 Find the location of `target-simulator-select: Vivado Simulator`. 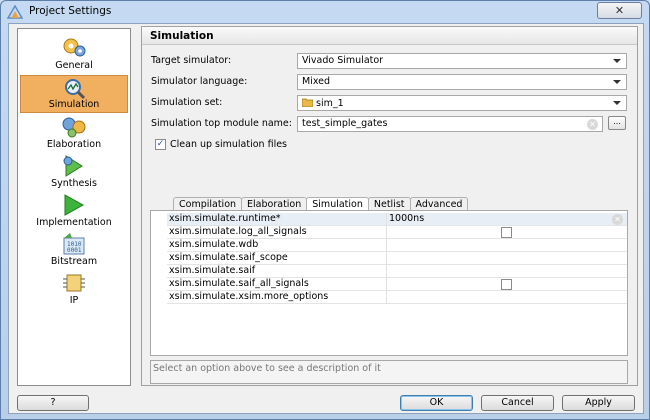

target-simulator-select: Vivado Simulator is located at coordinates (462, 61).